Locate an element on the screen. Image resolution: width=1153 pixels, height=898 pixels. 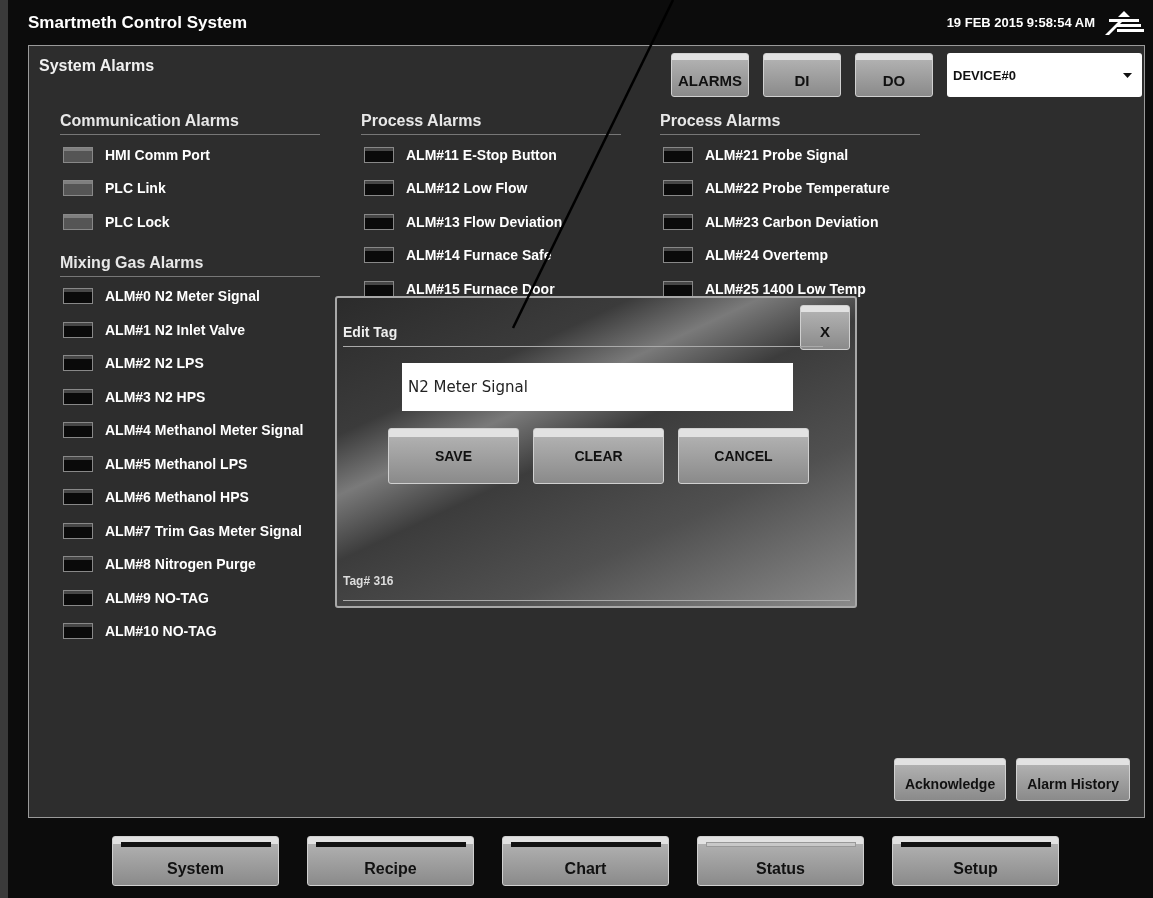
alarm-label: ALM#22 Probe Temperature is located at coordinates (797, 188).